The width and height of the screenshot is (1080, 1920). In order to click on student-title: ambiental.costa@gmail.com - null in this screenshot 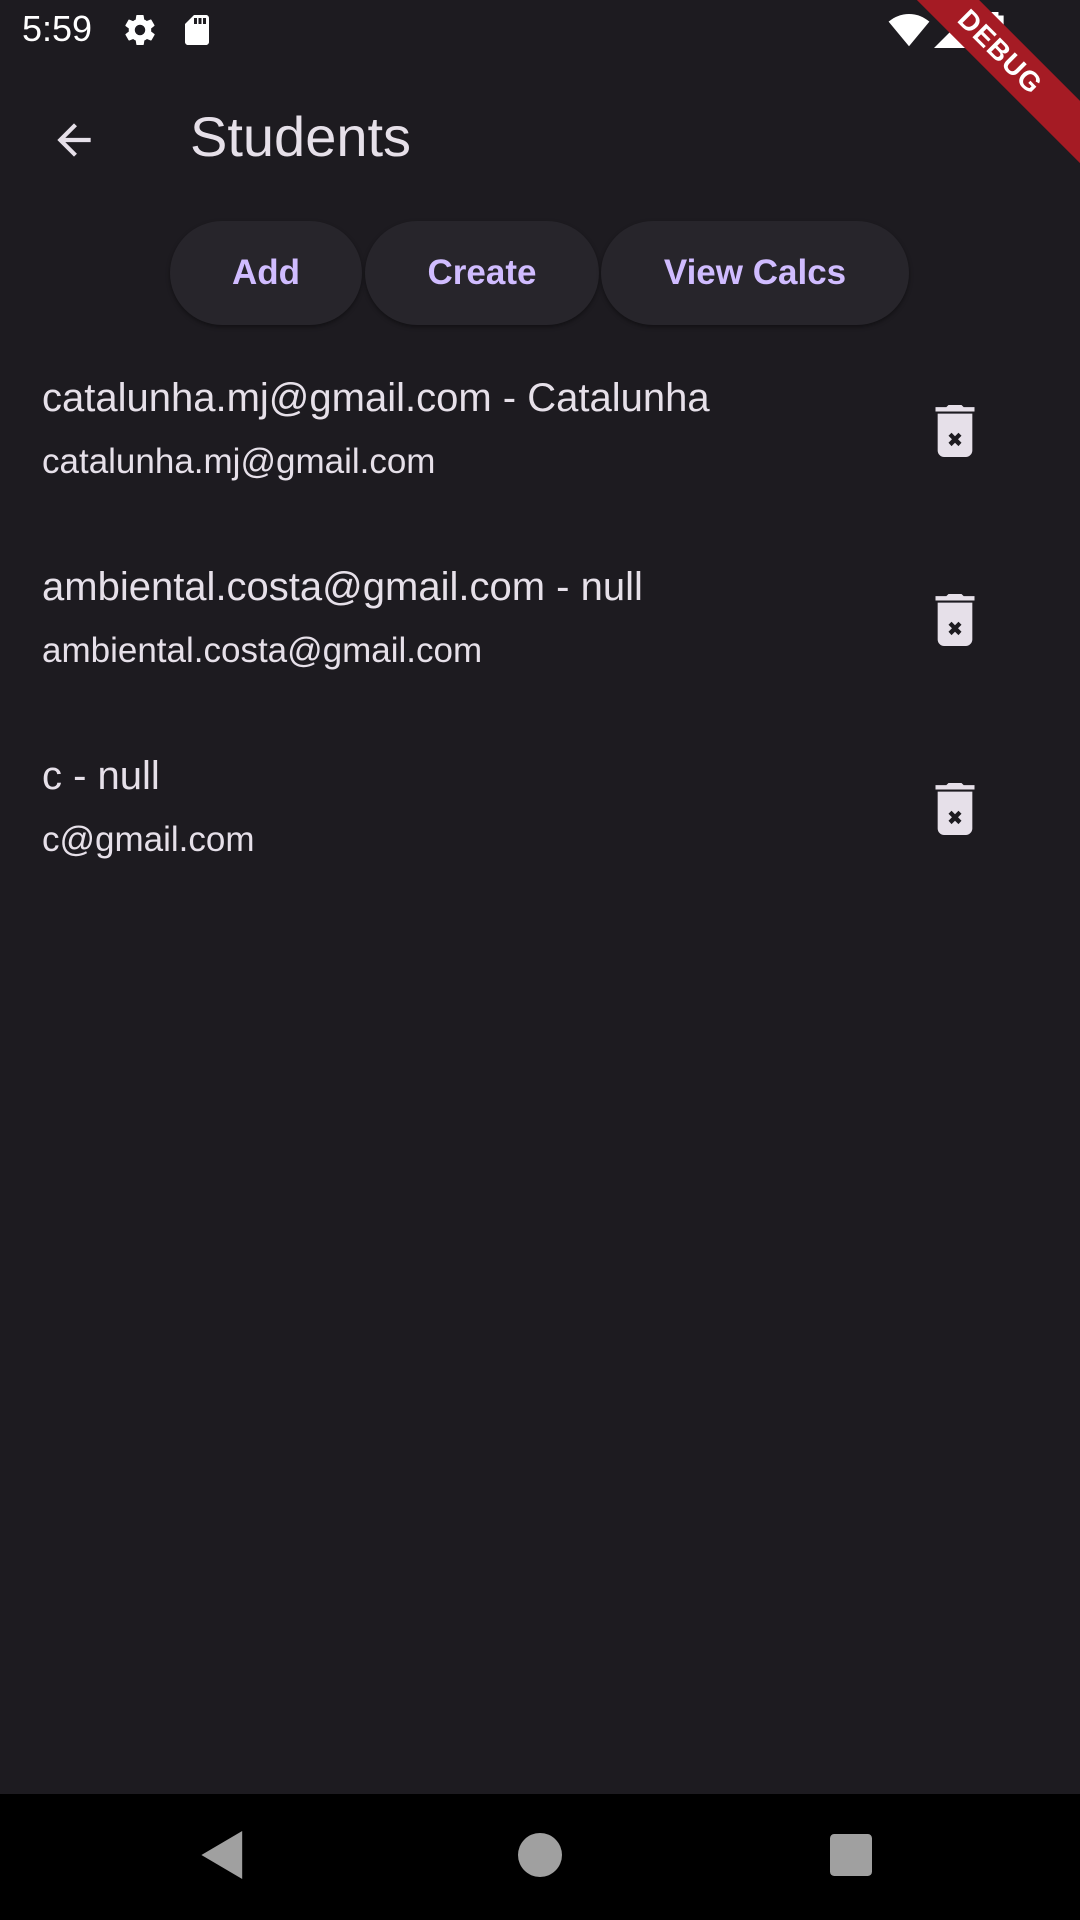, I will do `click(342, 587)`.